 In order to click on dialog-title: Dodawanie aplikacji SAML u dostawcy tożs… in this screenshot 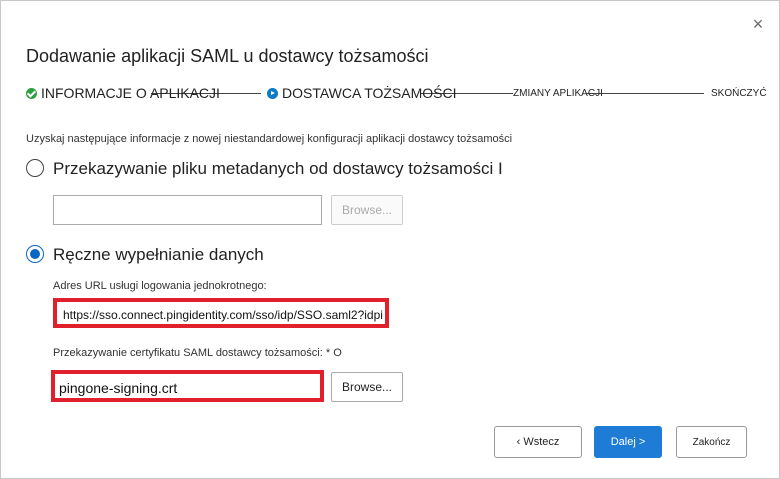, I will do `click(227, 56)`.